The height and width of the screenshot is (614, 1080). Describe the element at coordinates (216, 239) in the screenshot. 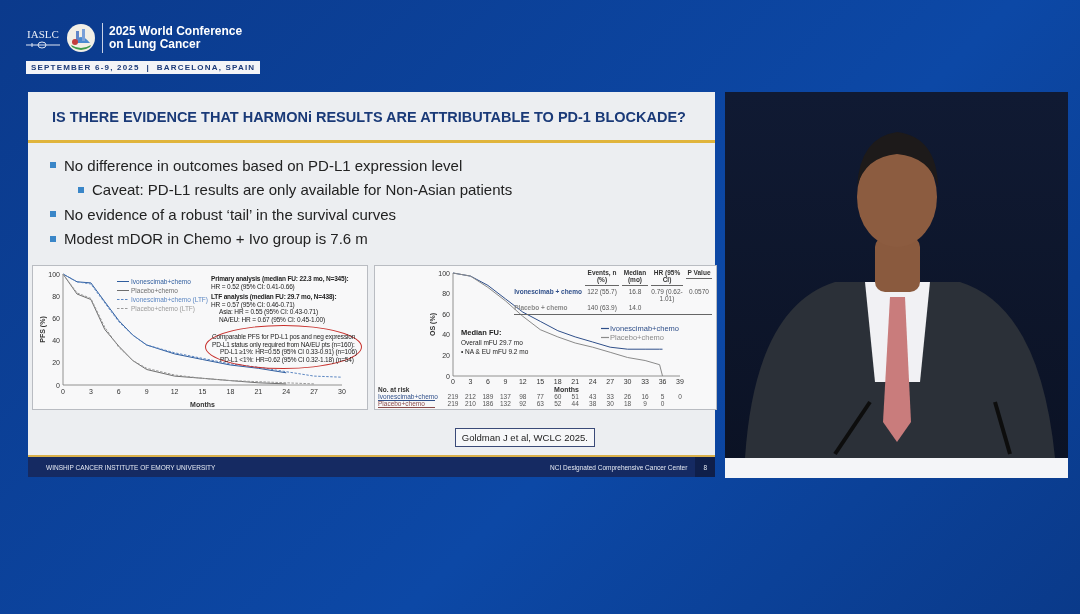

I see `bullet-text: Modest mDOR in Chemo + Ivo group is 7.6 m` at that location.